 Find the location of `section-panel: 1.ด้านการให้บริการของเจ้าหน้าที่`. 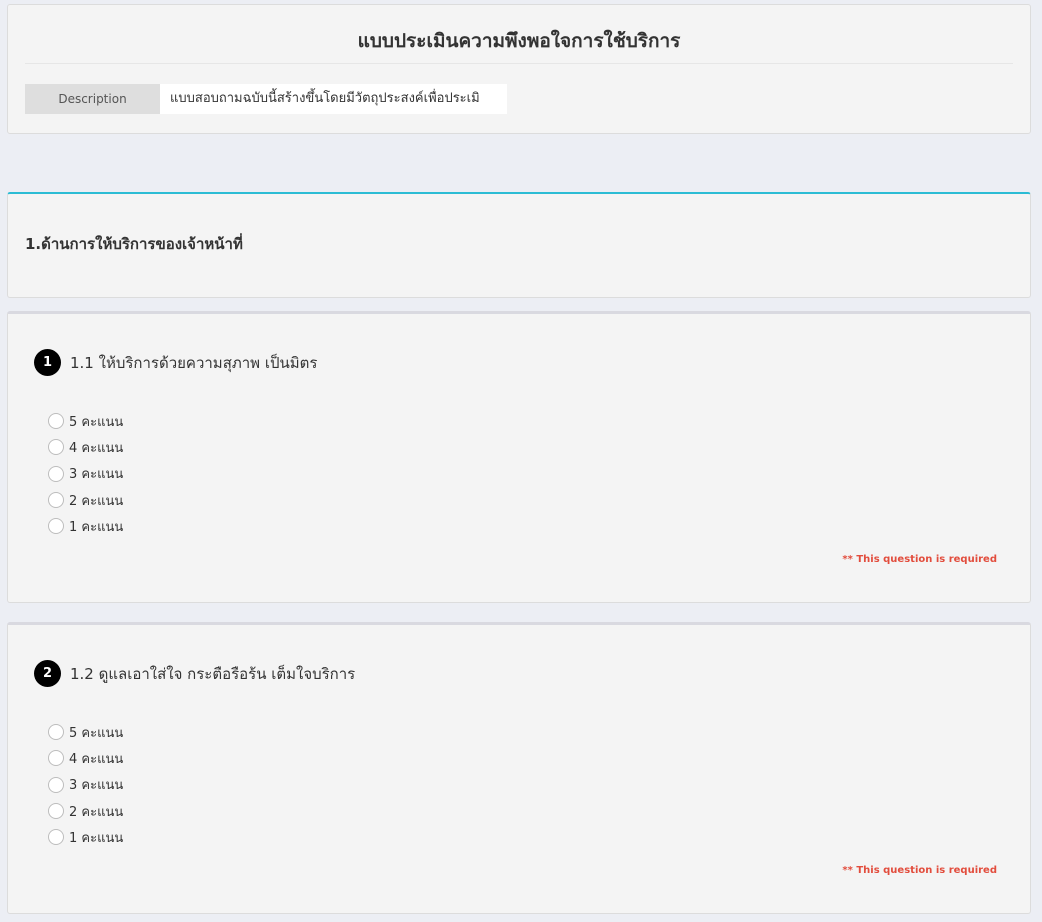

section-panel: 1.ด้านการให้บริการของเจ้าหน้าที่ is located at coordinates (519, 245).